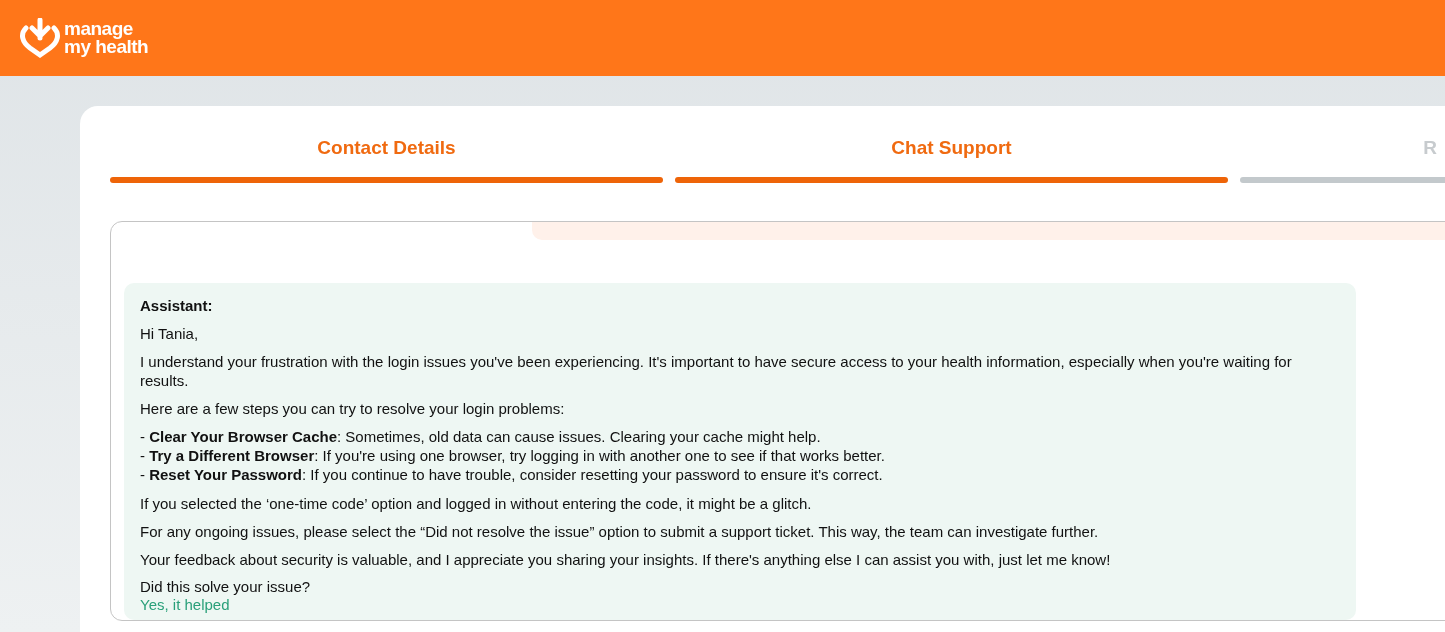 The height and width of the screenshot is (632, 1445). What do you see at coordinates (83, 38) in the screenshot?
I see `logo-link: manage my health` at bounding box center [83, 38].